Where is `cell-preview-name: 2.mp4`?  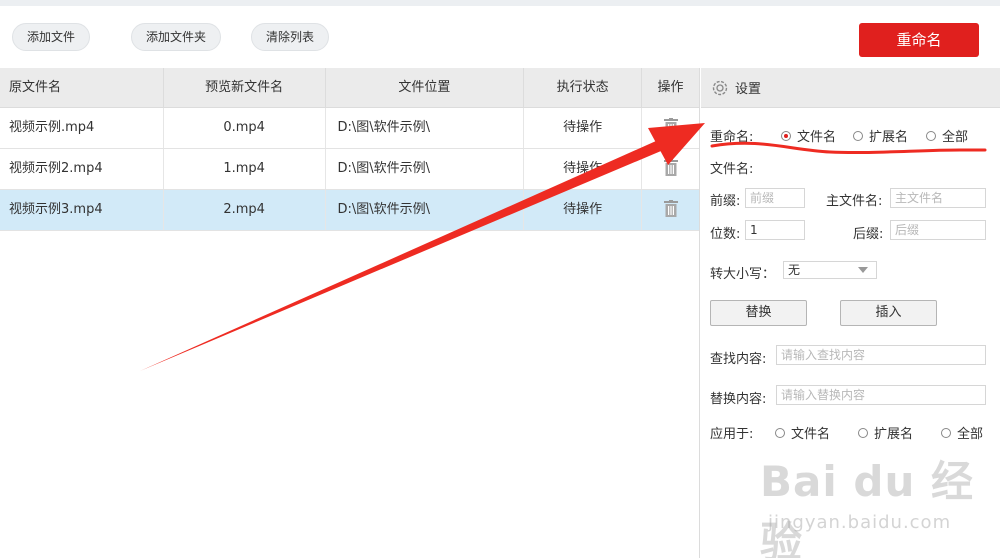
cell-preview-name: 2.mp4 is located at coordinates (245, 210).